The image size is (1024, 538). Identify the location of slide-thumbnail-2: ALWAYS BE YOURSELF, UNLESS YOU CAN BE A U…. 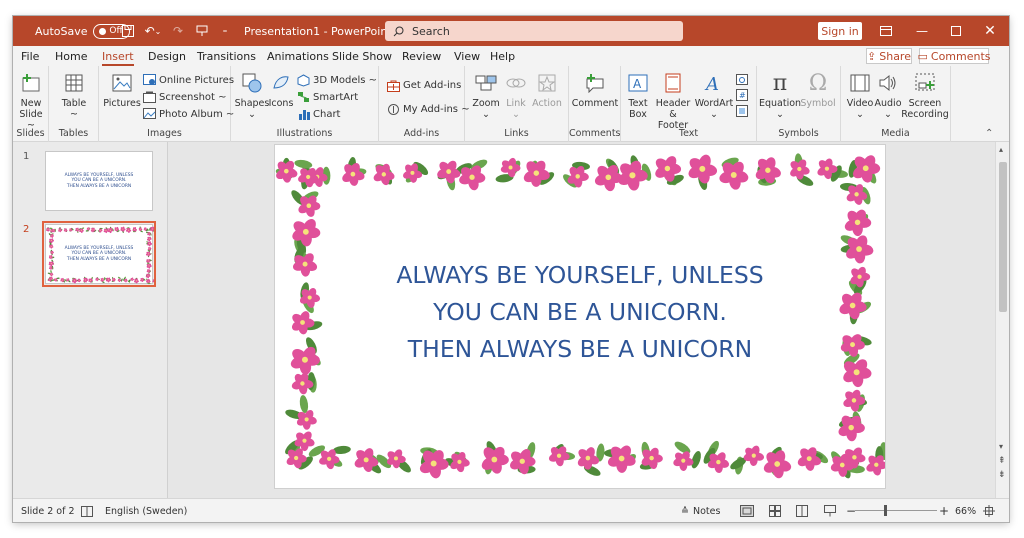
(99, 254).